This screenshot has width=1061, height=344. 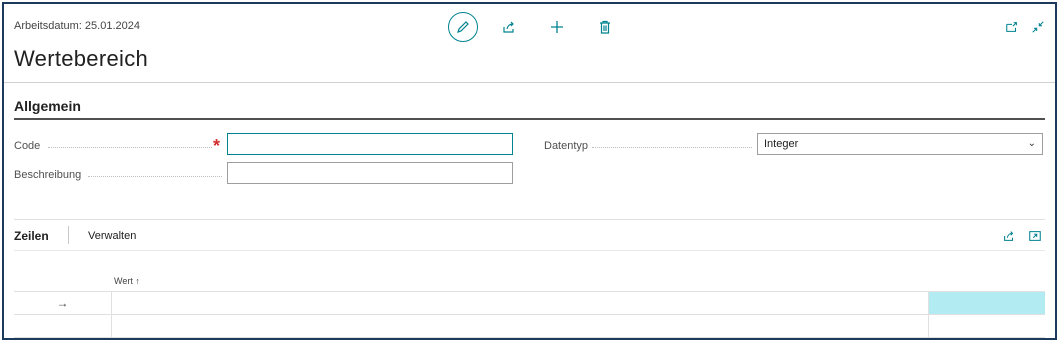 What do you see at coordinates (63, 326) in the screenshot?
I see `row-selector` at bounding box center [63, 326].